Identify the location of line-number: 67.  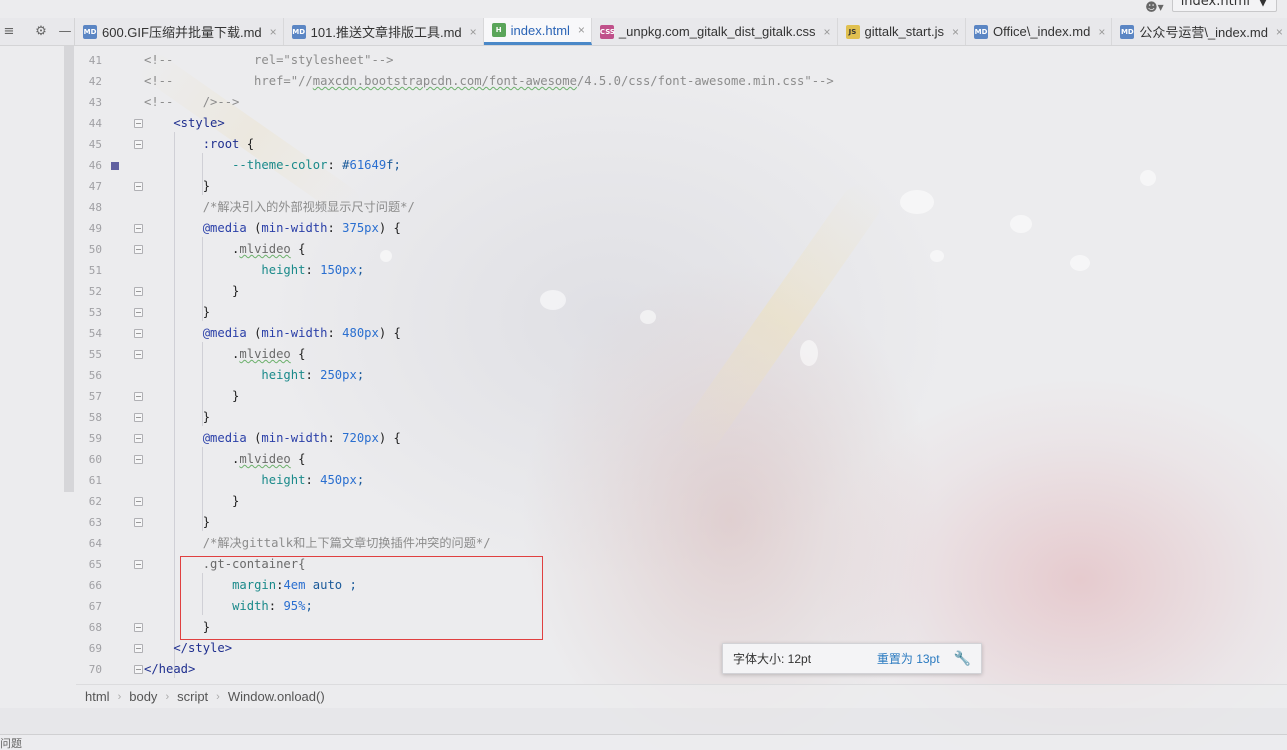
(95, 606).